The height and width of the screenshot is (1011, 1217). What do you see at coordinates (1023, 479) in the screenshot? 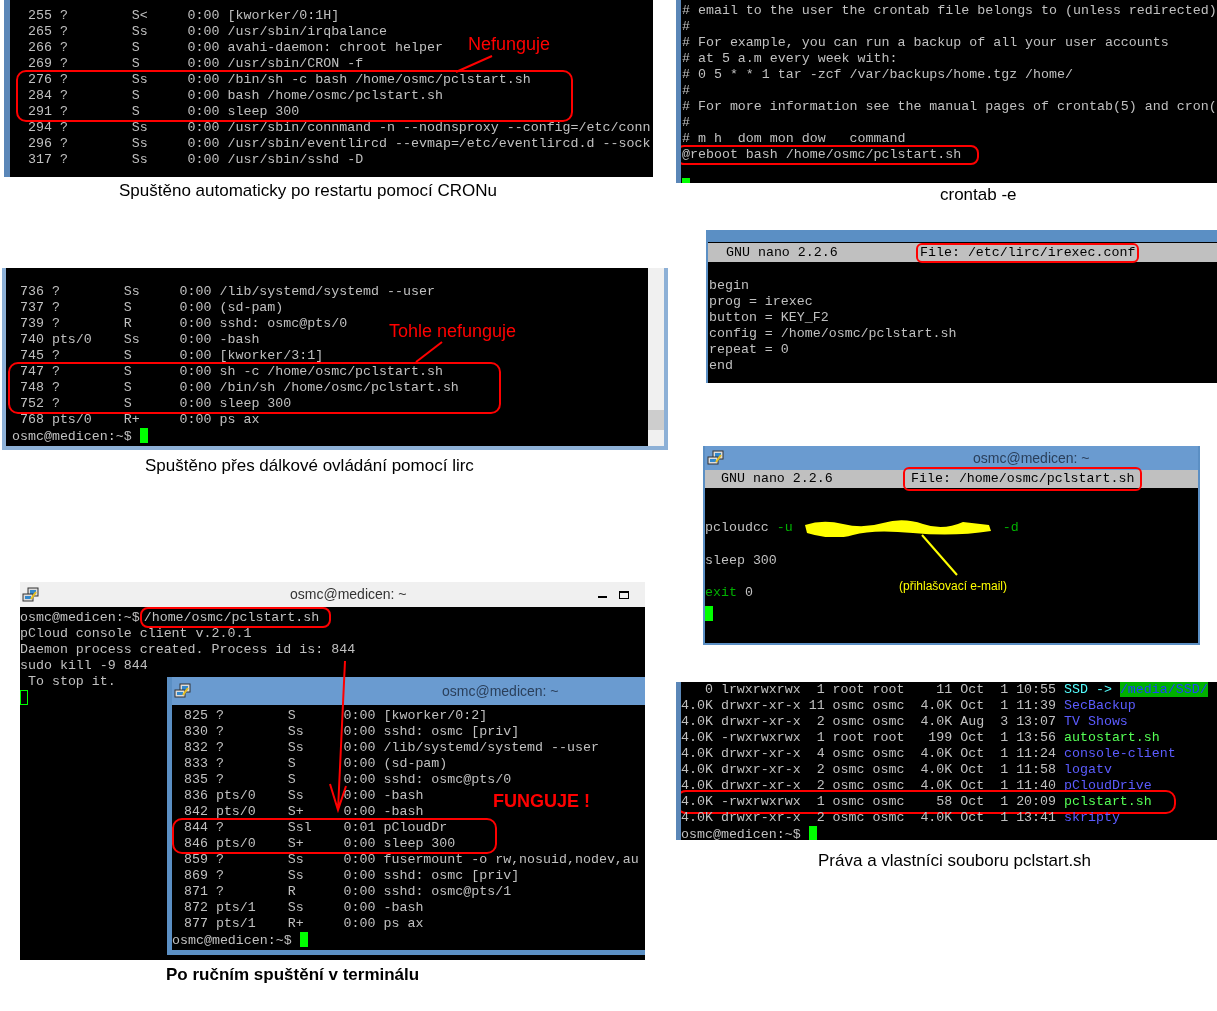
I see `file-name-label: File: /home/osmc/pclstart.sh` at bounding box center [1023, 479].